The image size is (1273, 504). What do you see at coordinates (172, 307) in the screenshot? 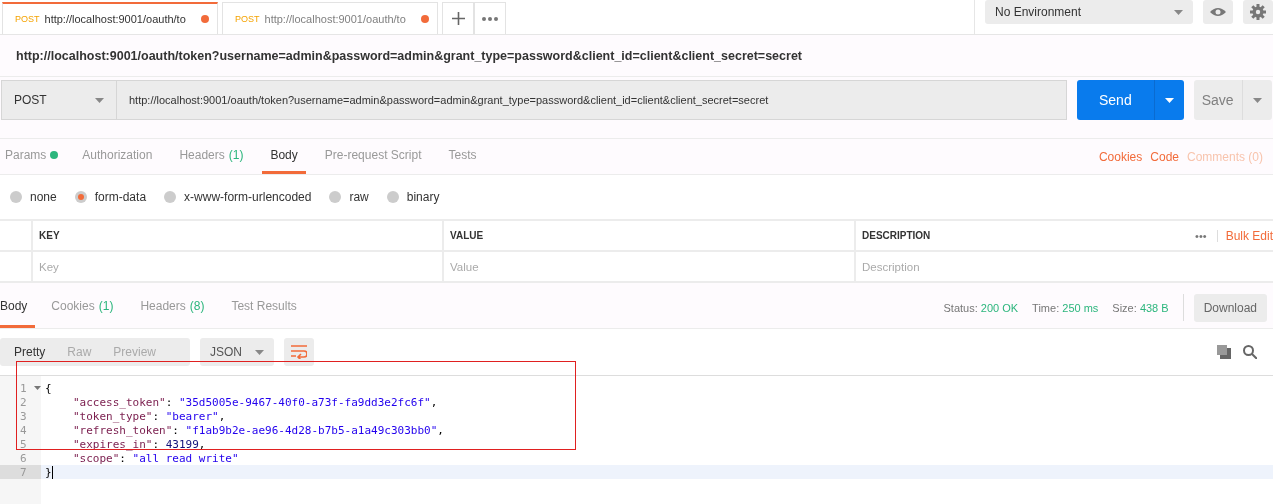
I see `response-tab: Headers (8)` at bounding box center [172, 307].